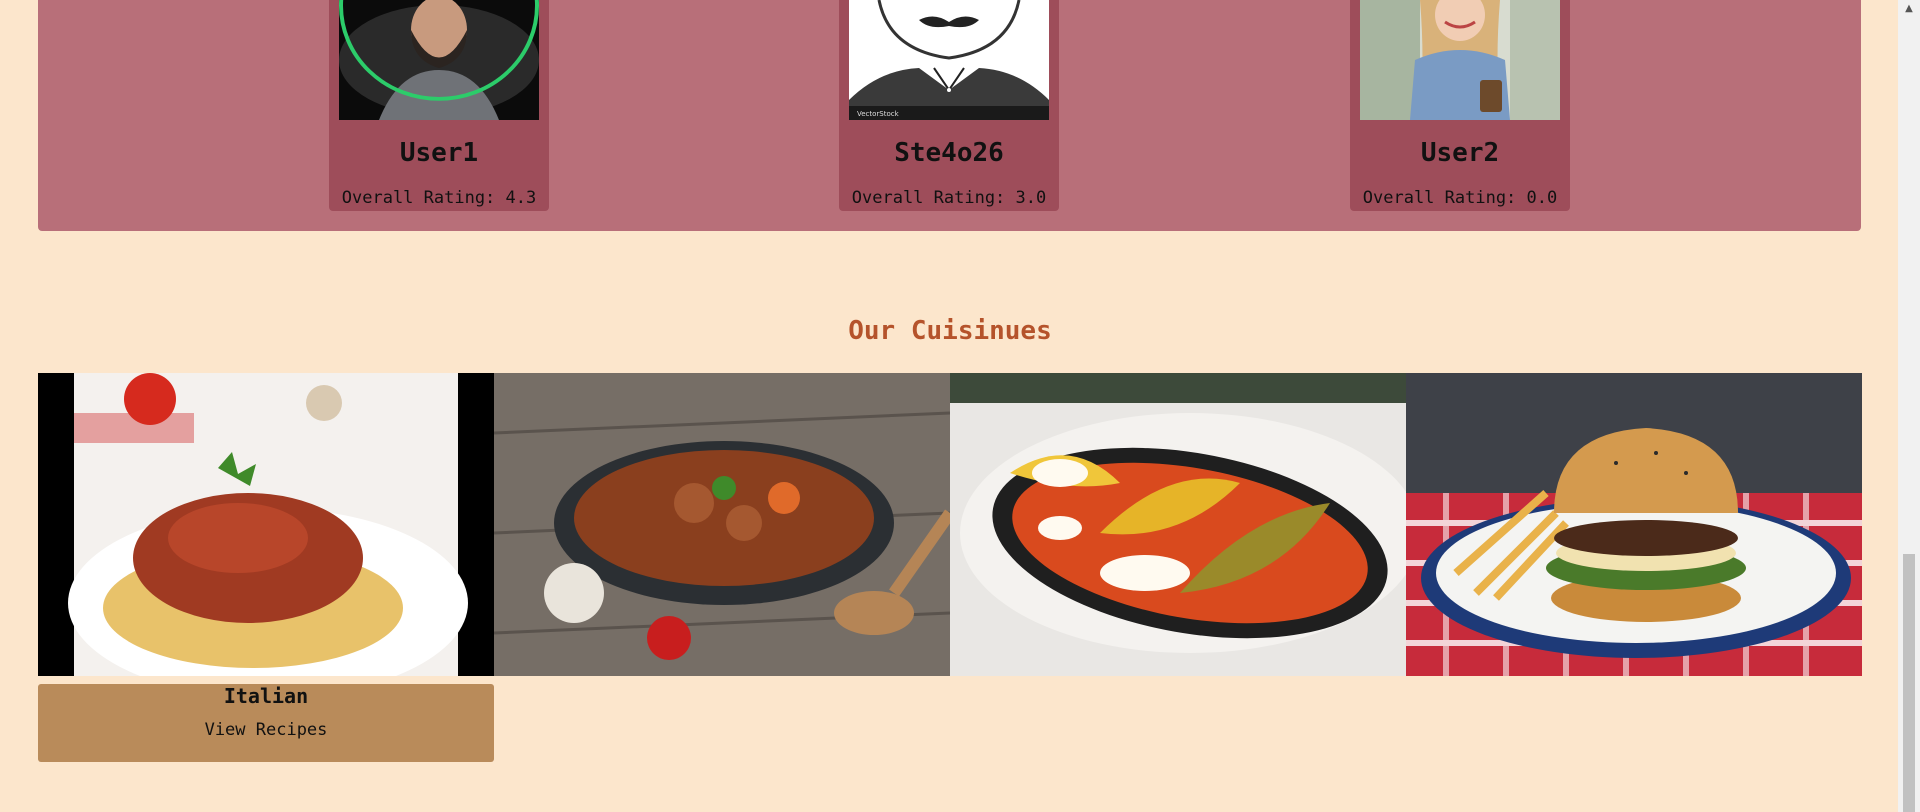 The image size is (1920, 812). I want to click on watermark-text: VectorStock, so click(878, 114).